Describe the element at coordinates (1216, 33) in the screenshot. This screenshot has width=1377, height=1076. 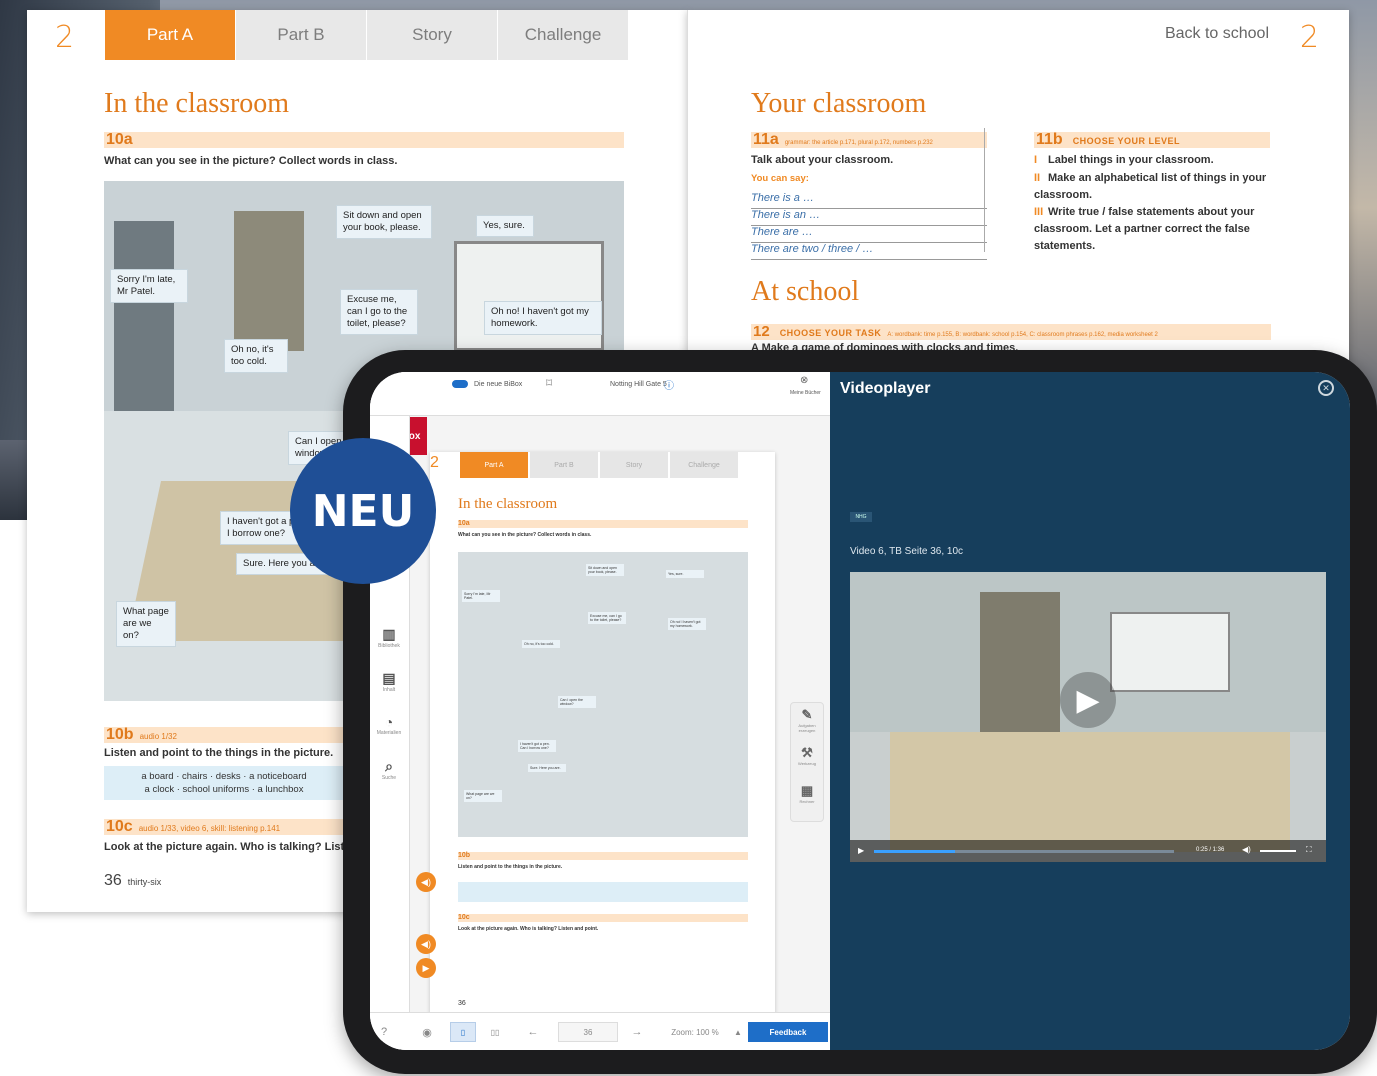
I see `chapter-header: Back to school` at that location.